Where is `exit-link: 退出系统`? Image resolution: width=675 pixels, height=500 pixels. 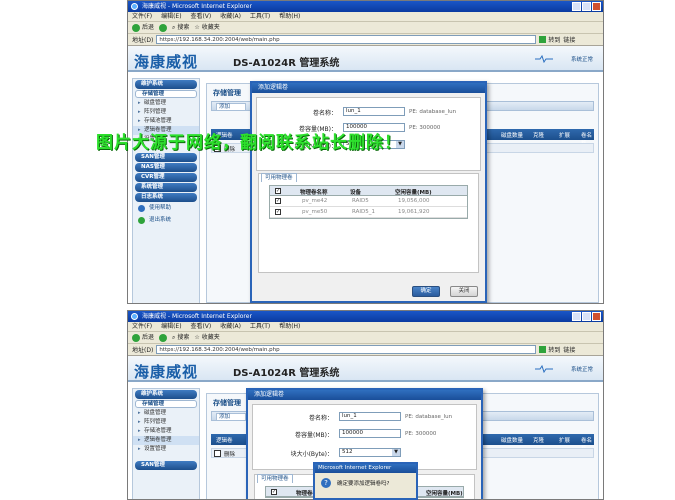
exit-link: 退出系统 is located at coordinates (166, 220).